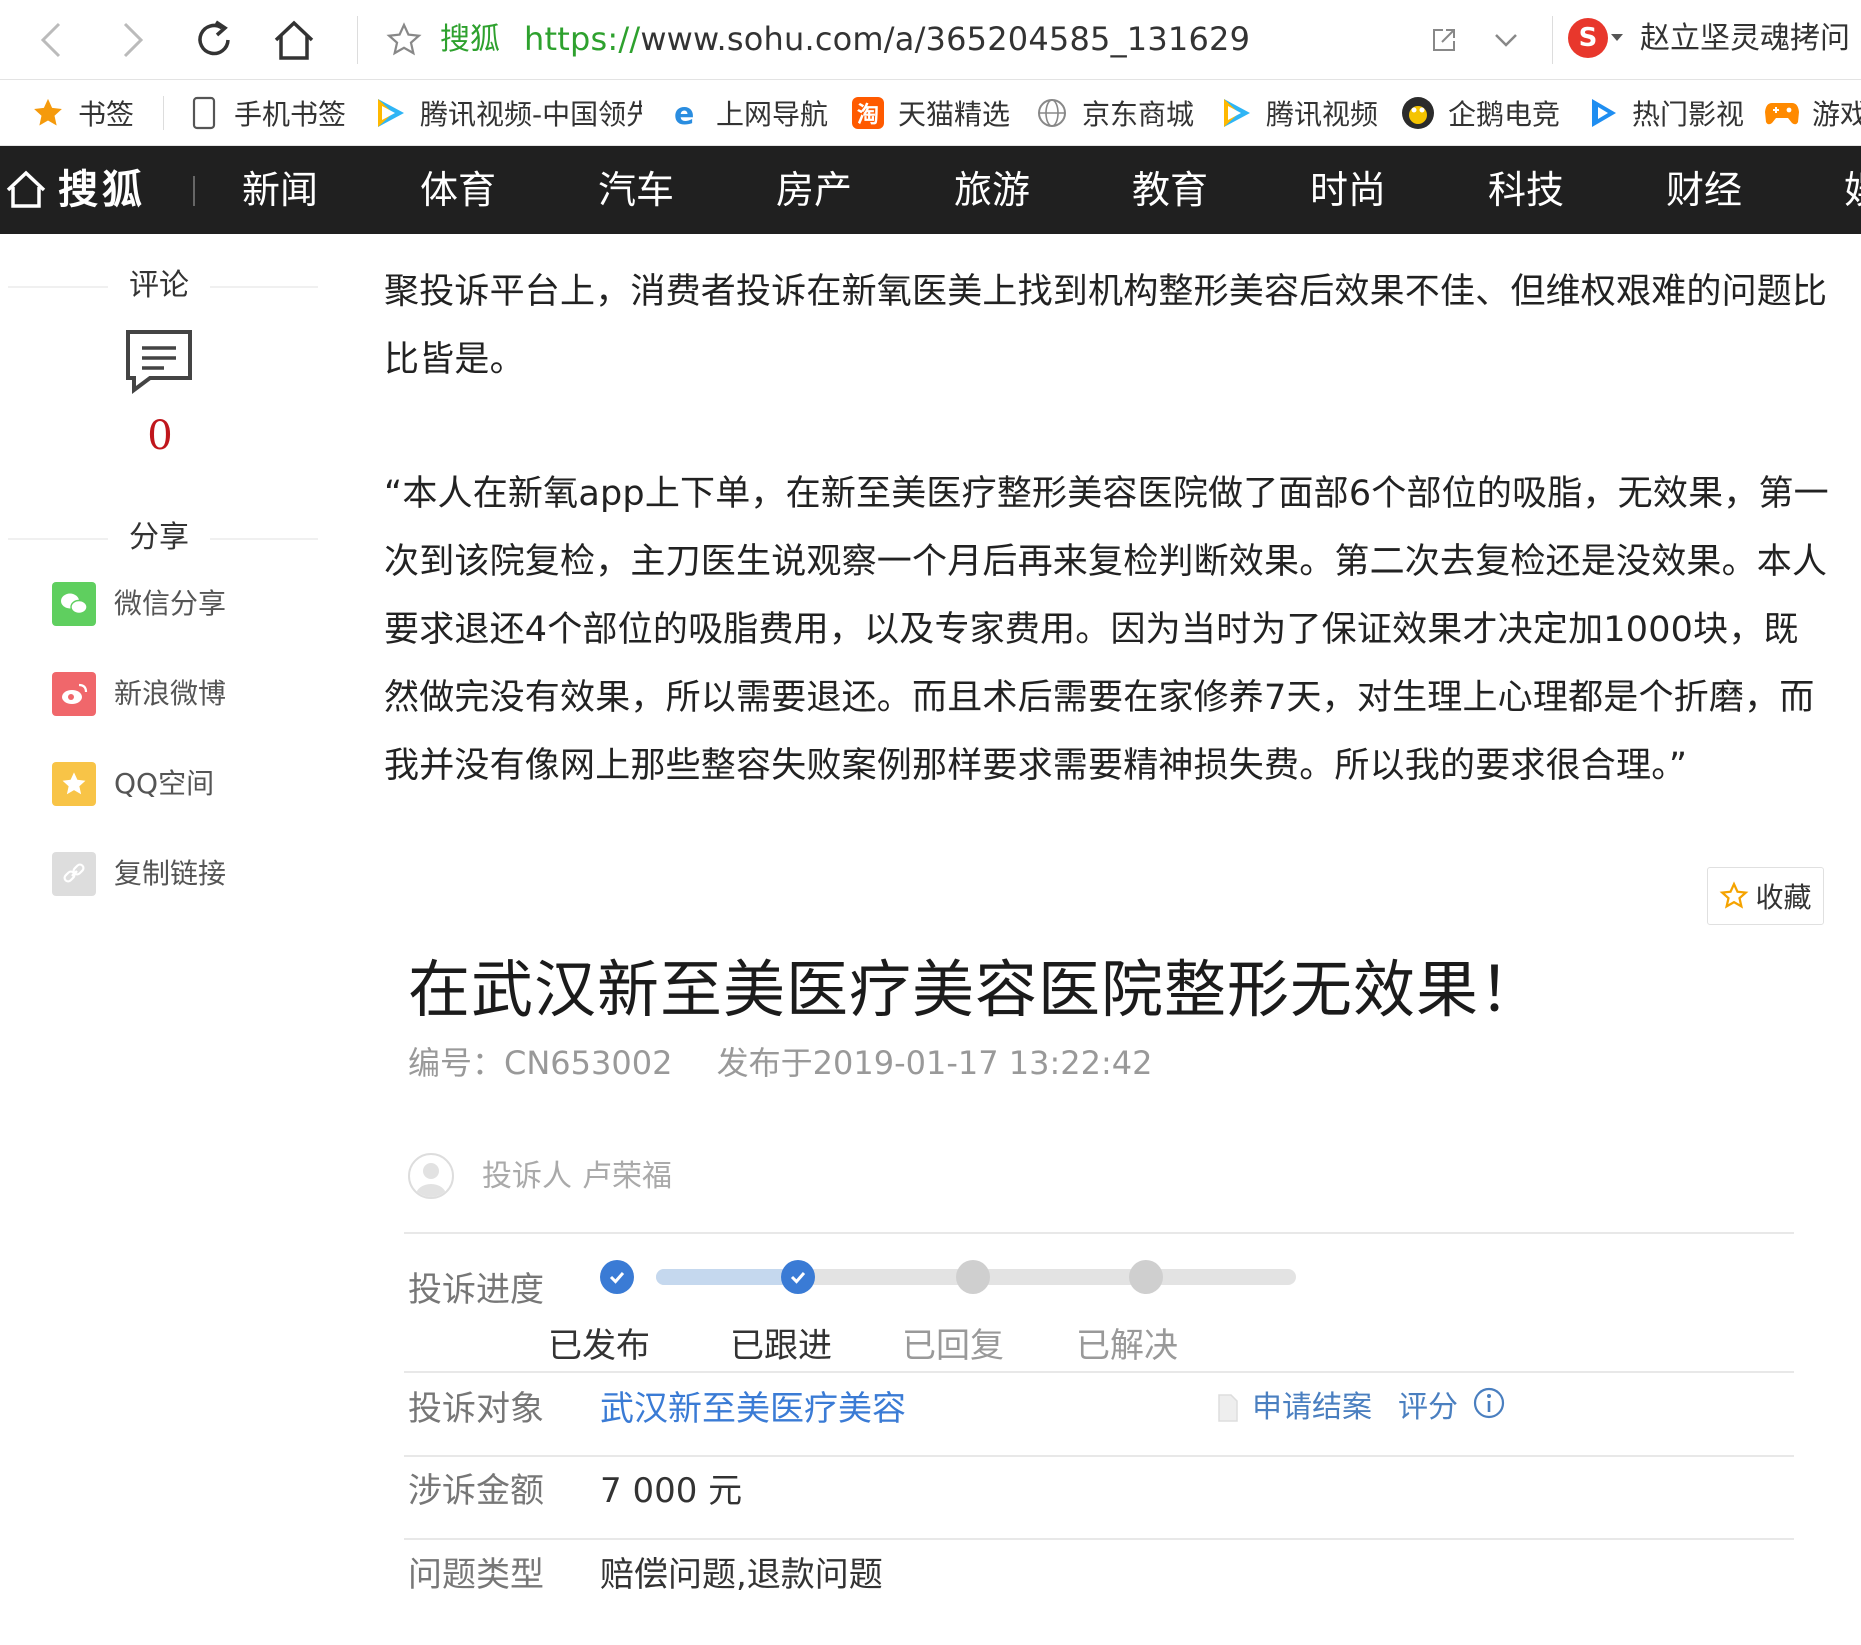 The image size is (1861, 1645). What do you see at coordinates (458, 190) in the screenshot?
I see `nav-item-sports: 体育` at bounding box center [458, 190].